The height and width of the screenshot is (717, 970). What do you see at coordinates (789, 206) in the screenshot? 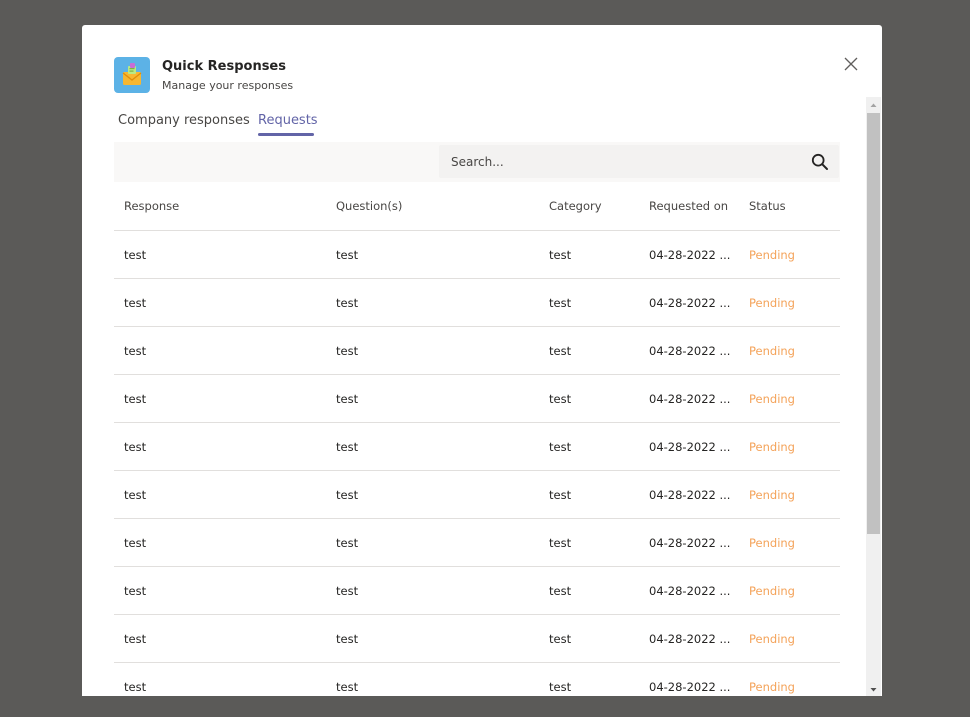
I see `header-status: Status` at bounding box center [789, 206].